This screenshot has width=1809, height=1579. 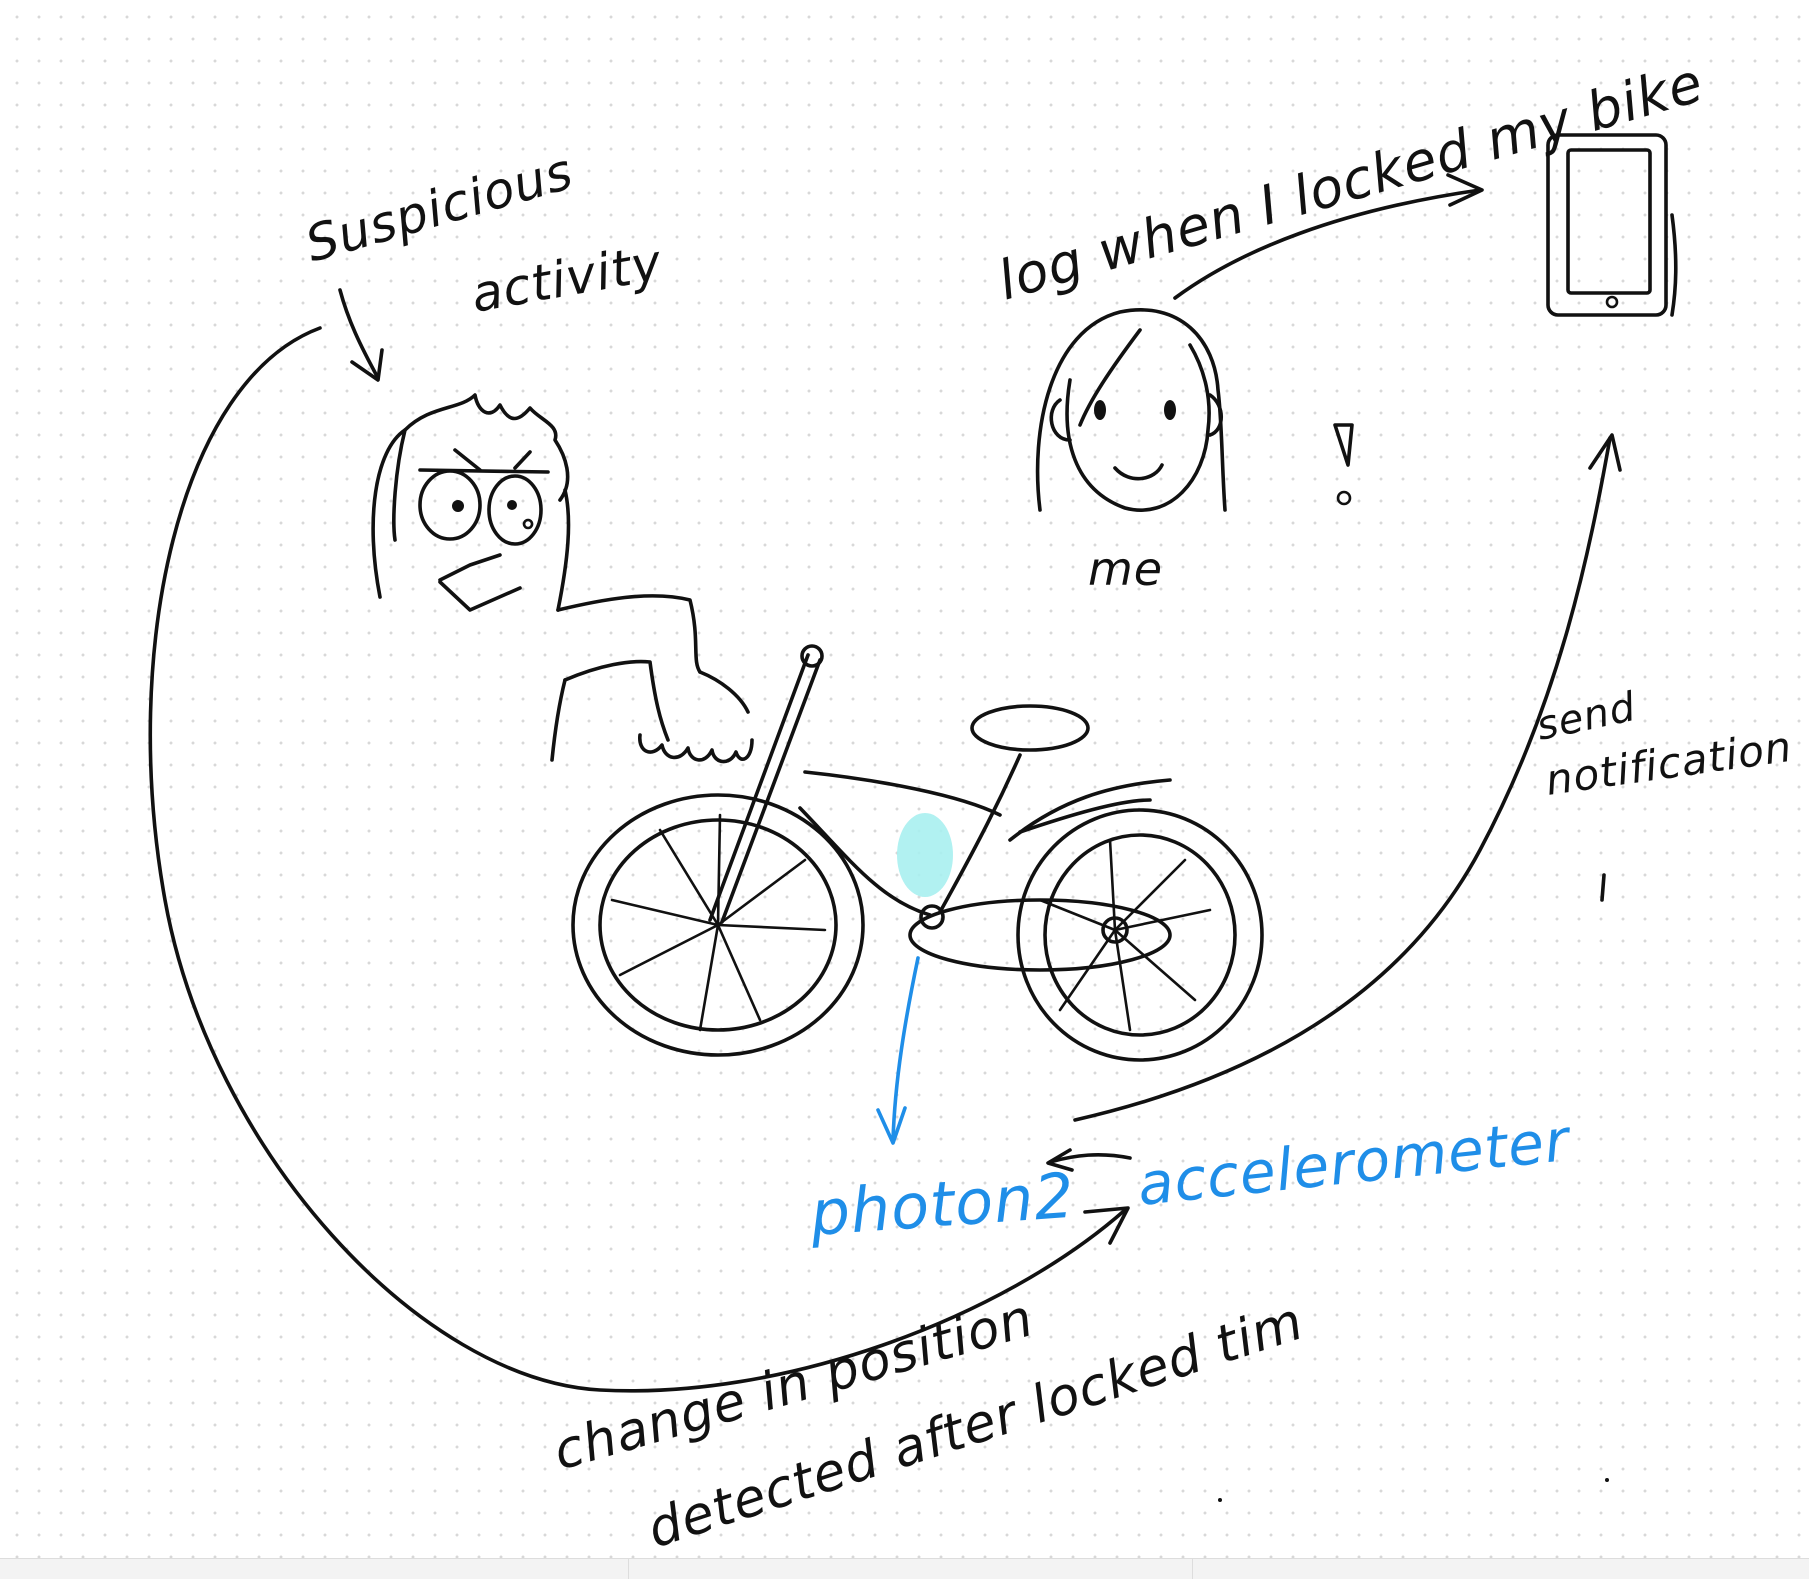 I want to click on photon-arrow, so click(x=905, y=1049).